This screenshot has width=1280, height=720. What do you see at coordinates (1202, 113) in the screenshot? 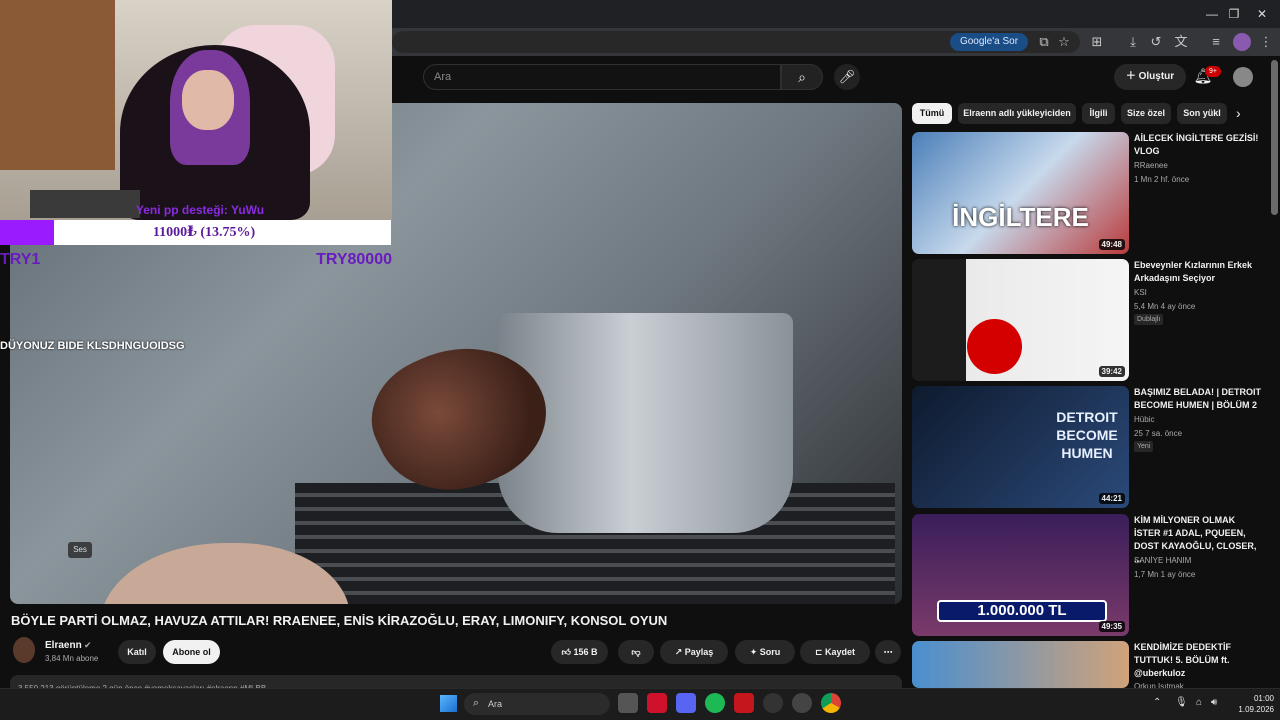
I see `chip-recent: Son yükl` at bounding box center [1202, 113].